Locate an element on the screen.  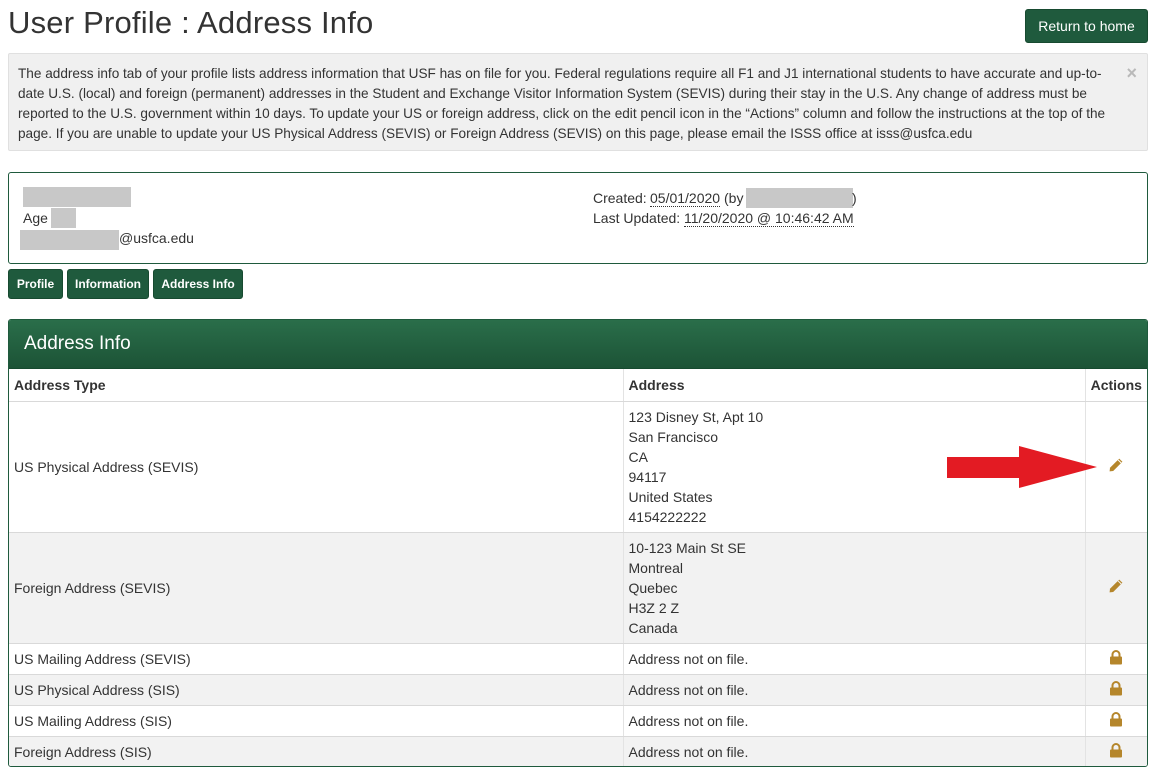
address-type-cell: US Mailing Address (SIS) is located at coordinates (316, 721).